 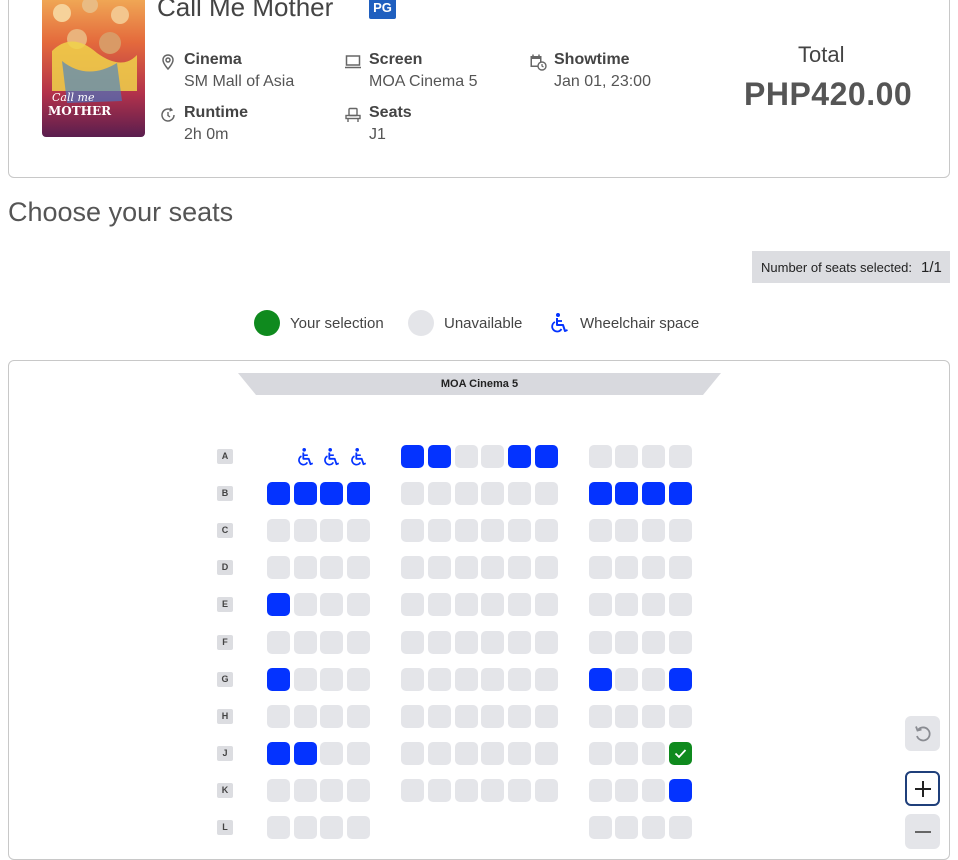 I want to click on wheelchair-icon, so click(x=559, y=323).